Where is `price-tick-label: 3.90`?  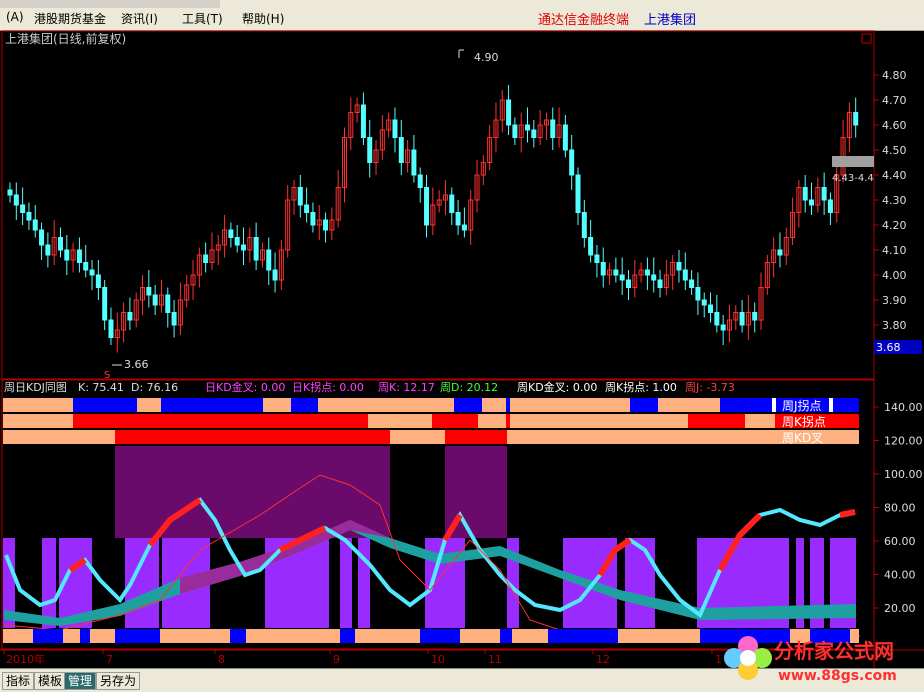 price-tick-label: 3.90 is located at coordinates (894, 300).